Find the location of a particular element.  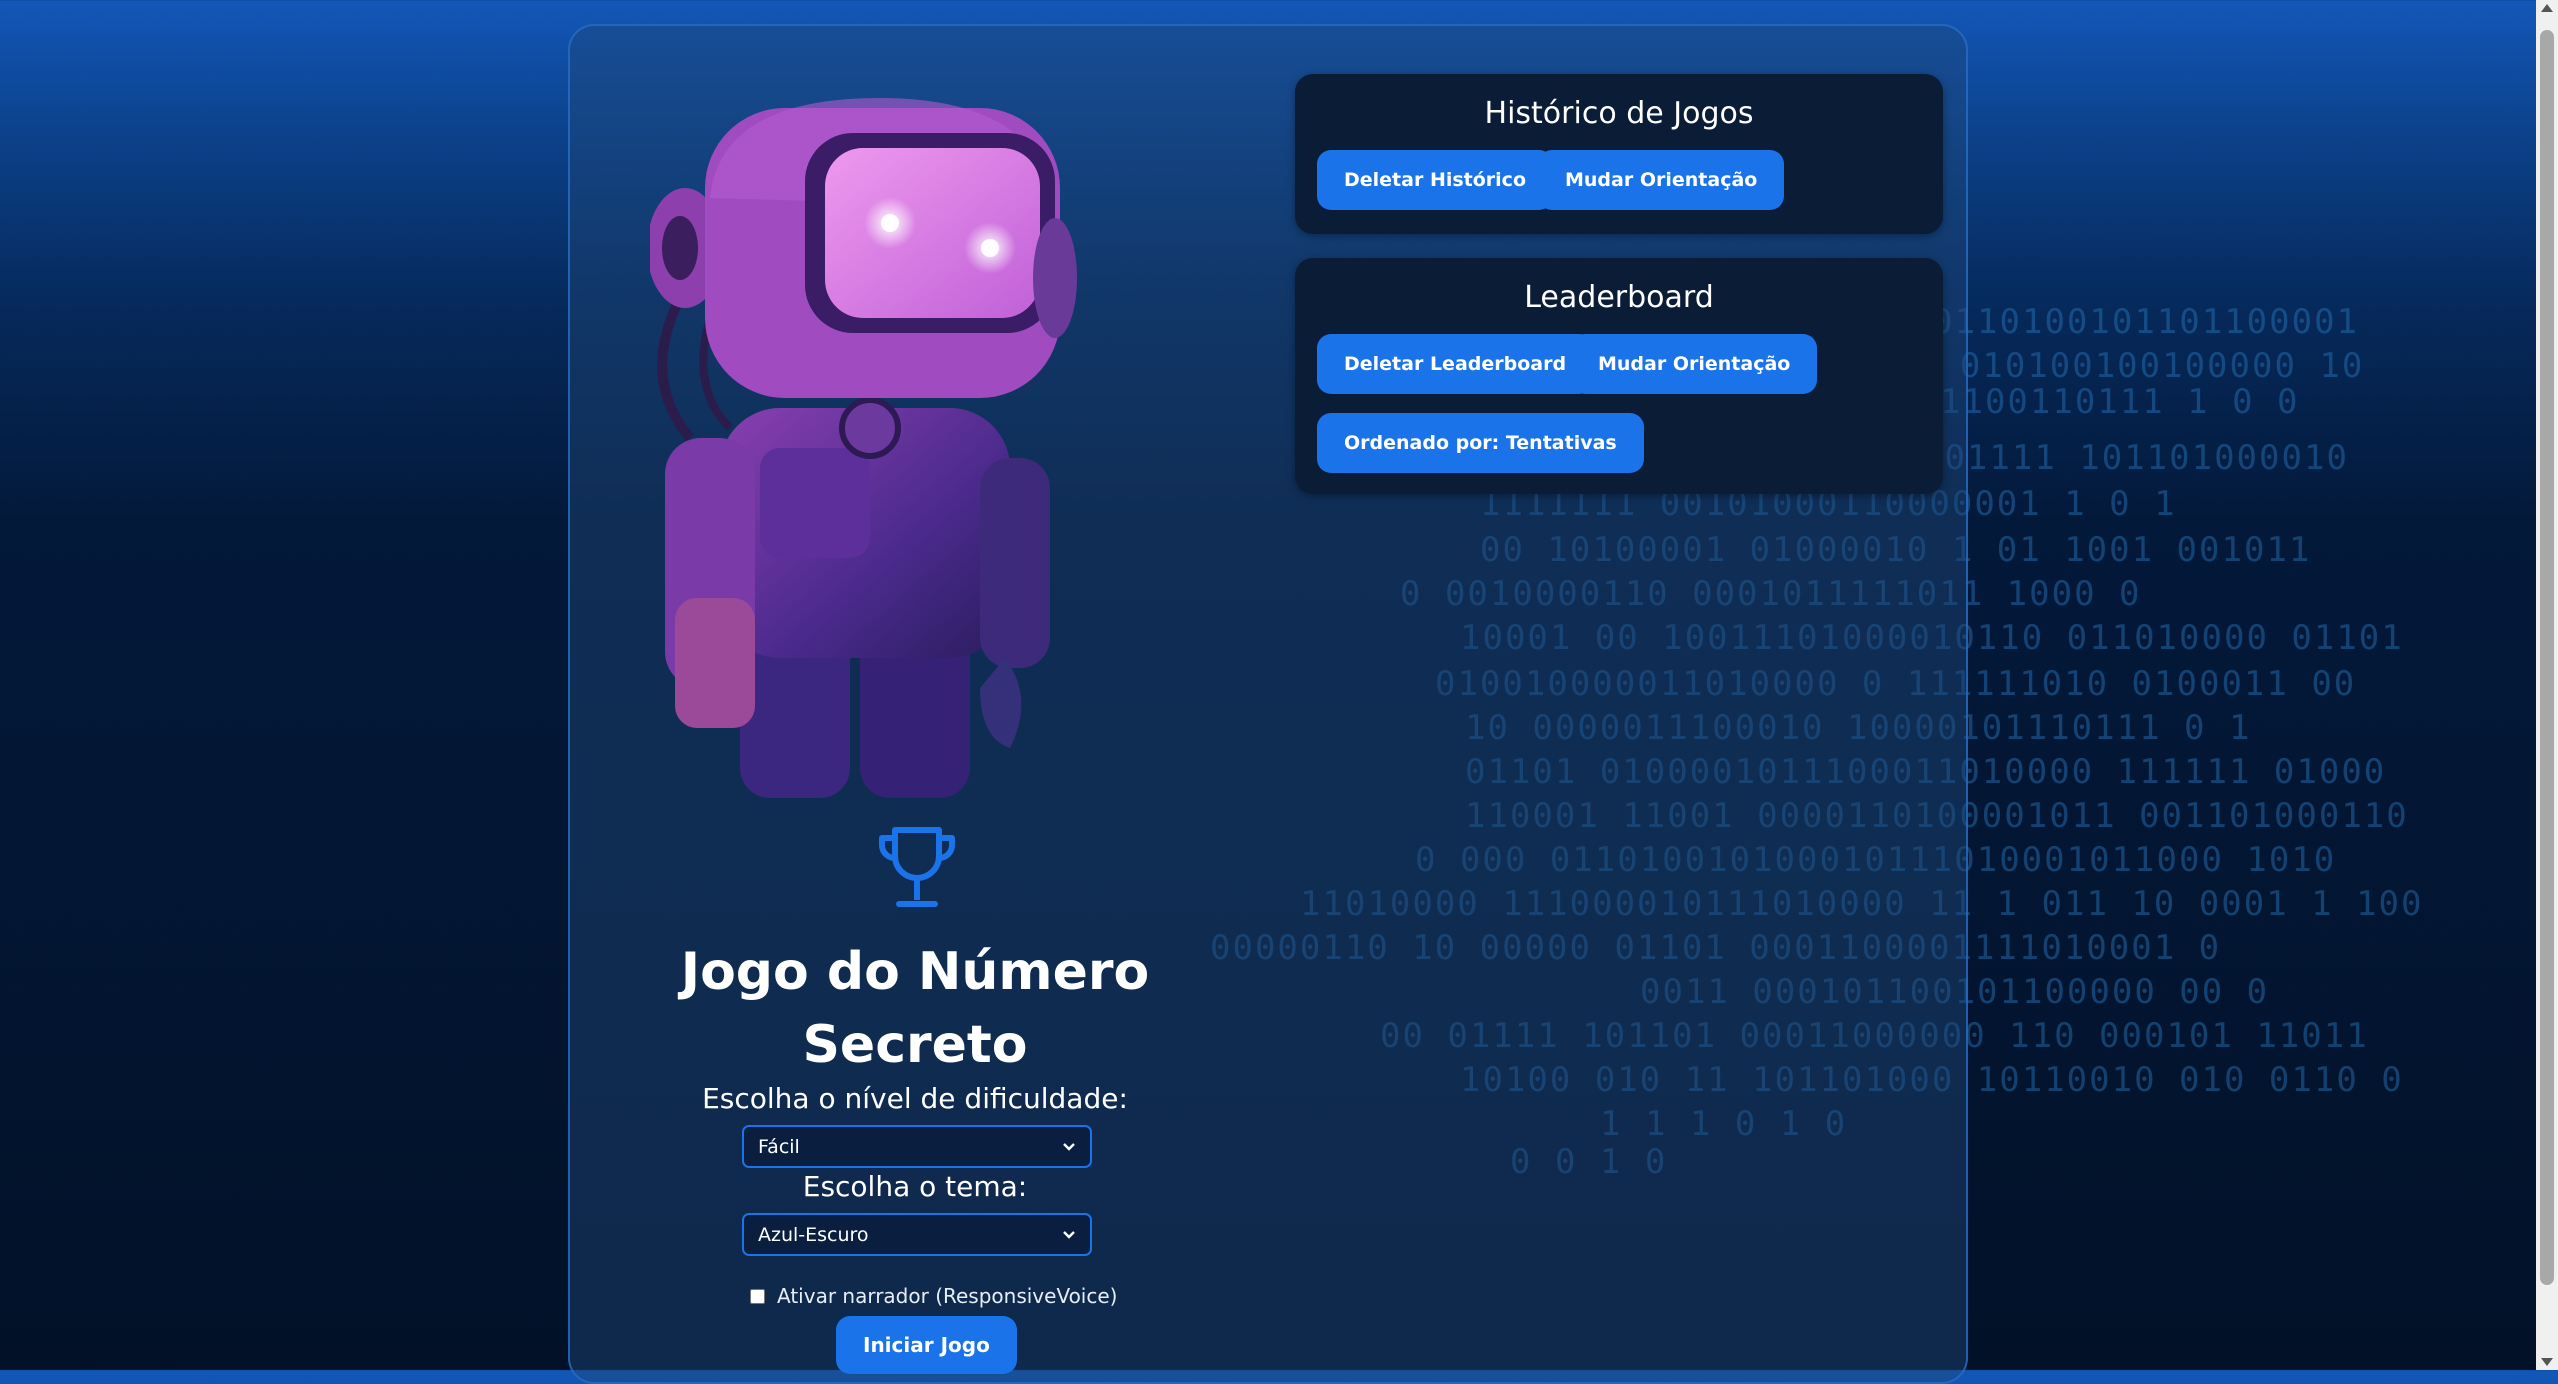

scroll-down-arrow-icon is located at coordinates (2547, 1362).